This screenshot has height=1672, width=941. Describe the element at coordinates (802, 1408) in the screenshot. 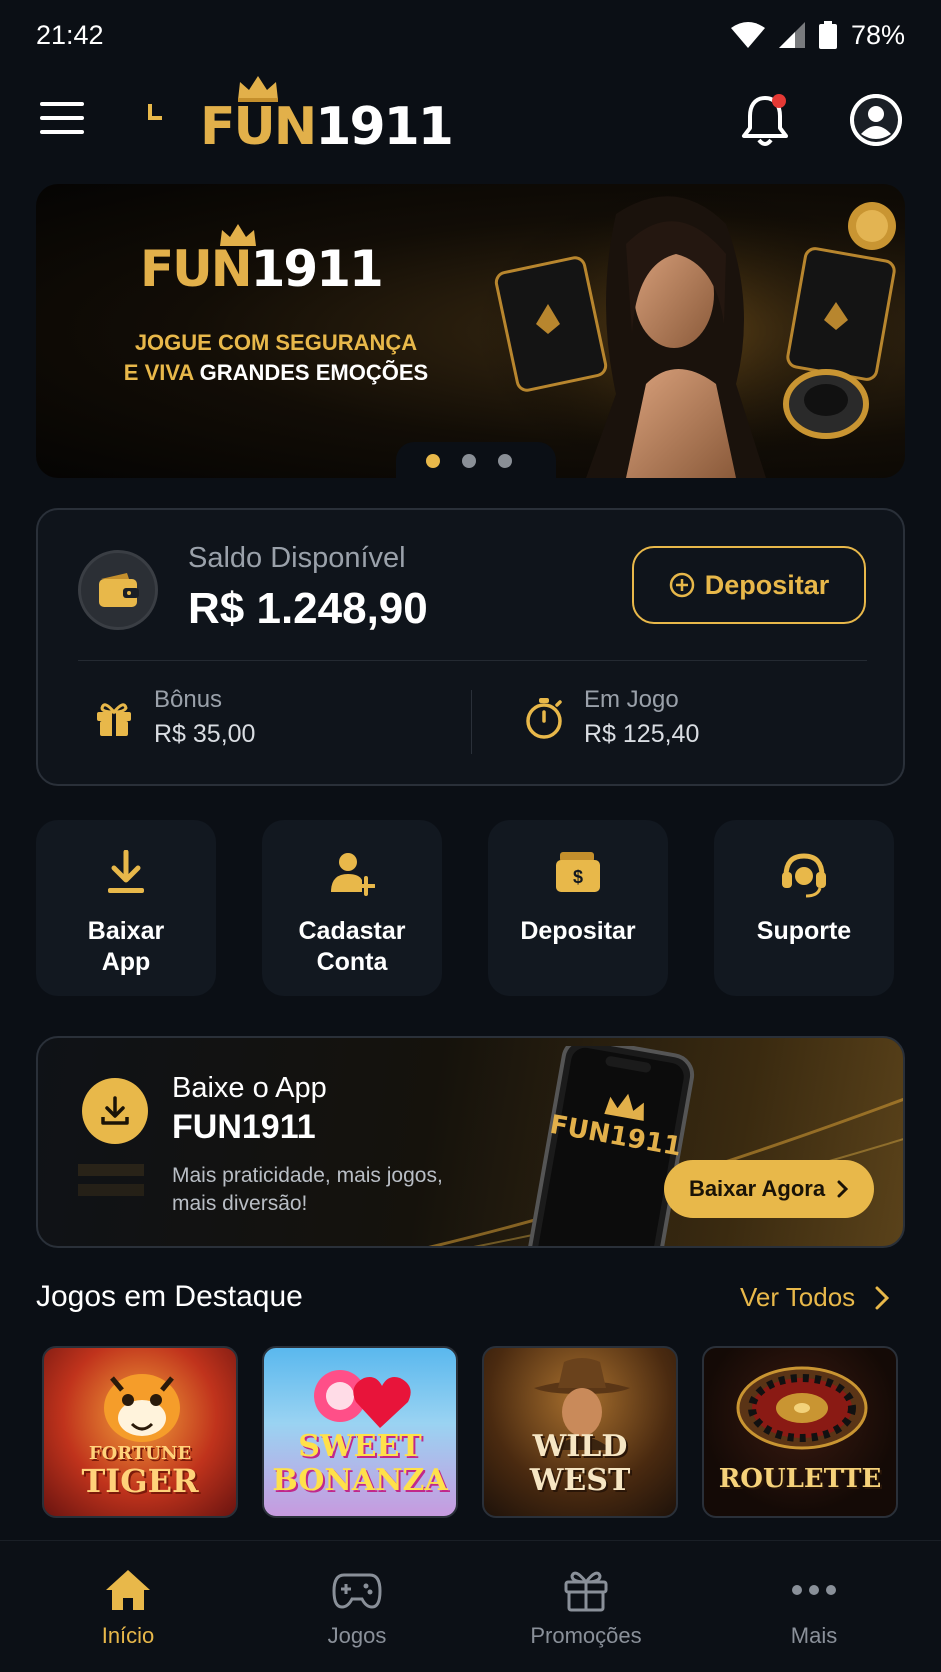

I see `roulette-wheel-illustration` at that location.